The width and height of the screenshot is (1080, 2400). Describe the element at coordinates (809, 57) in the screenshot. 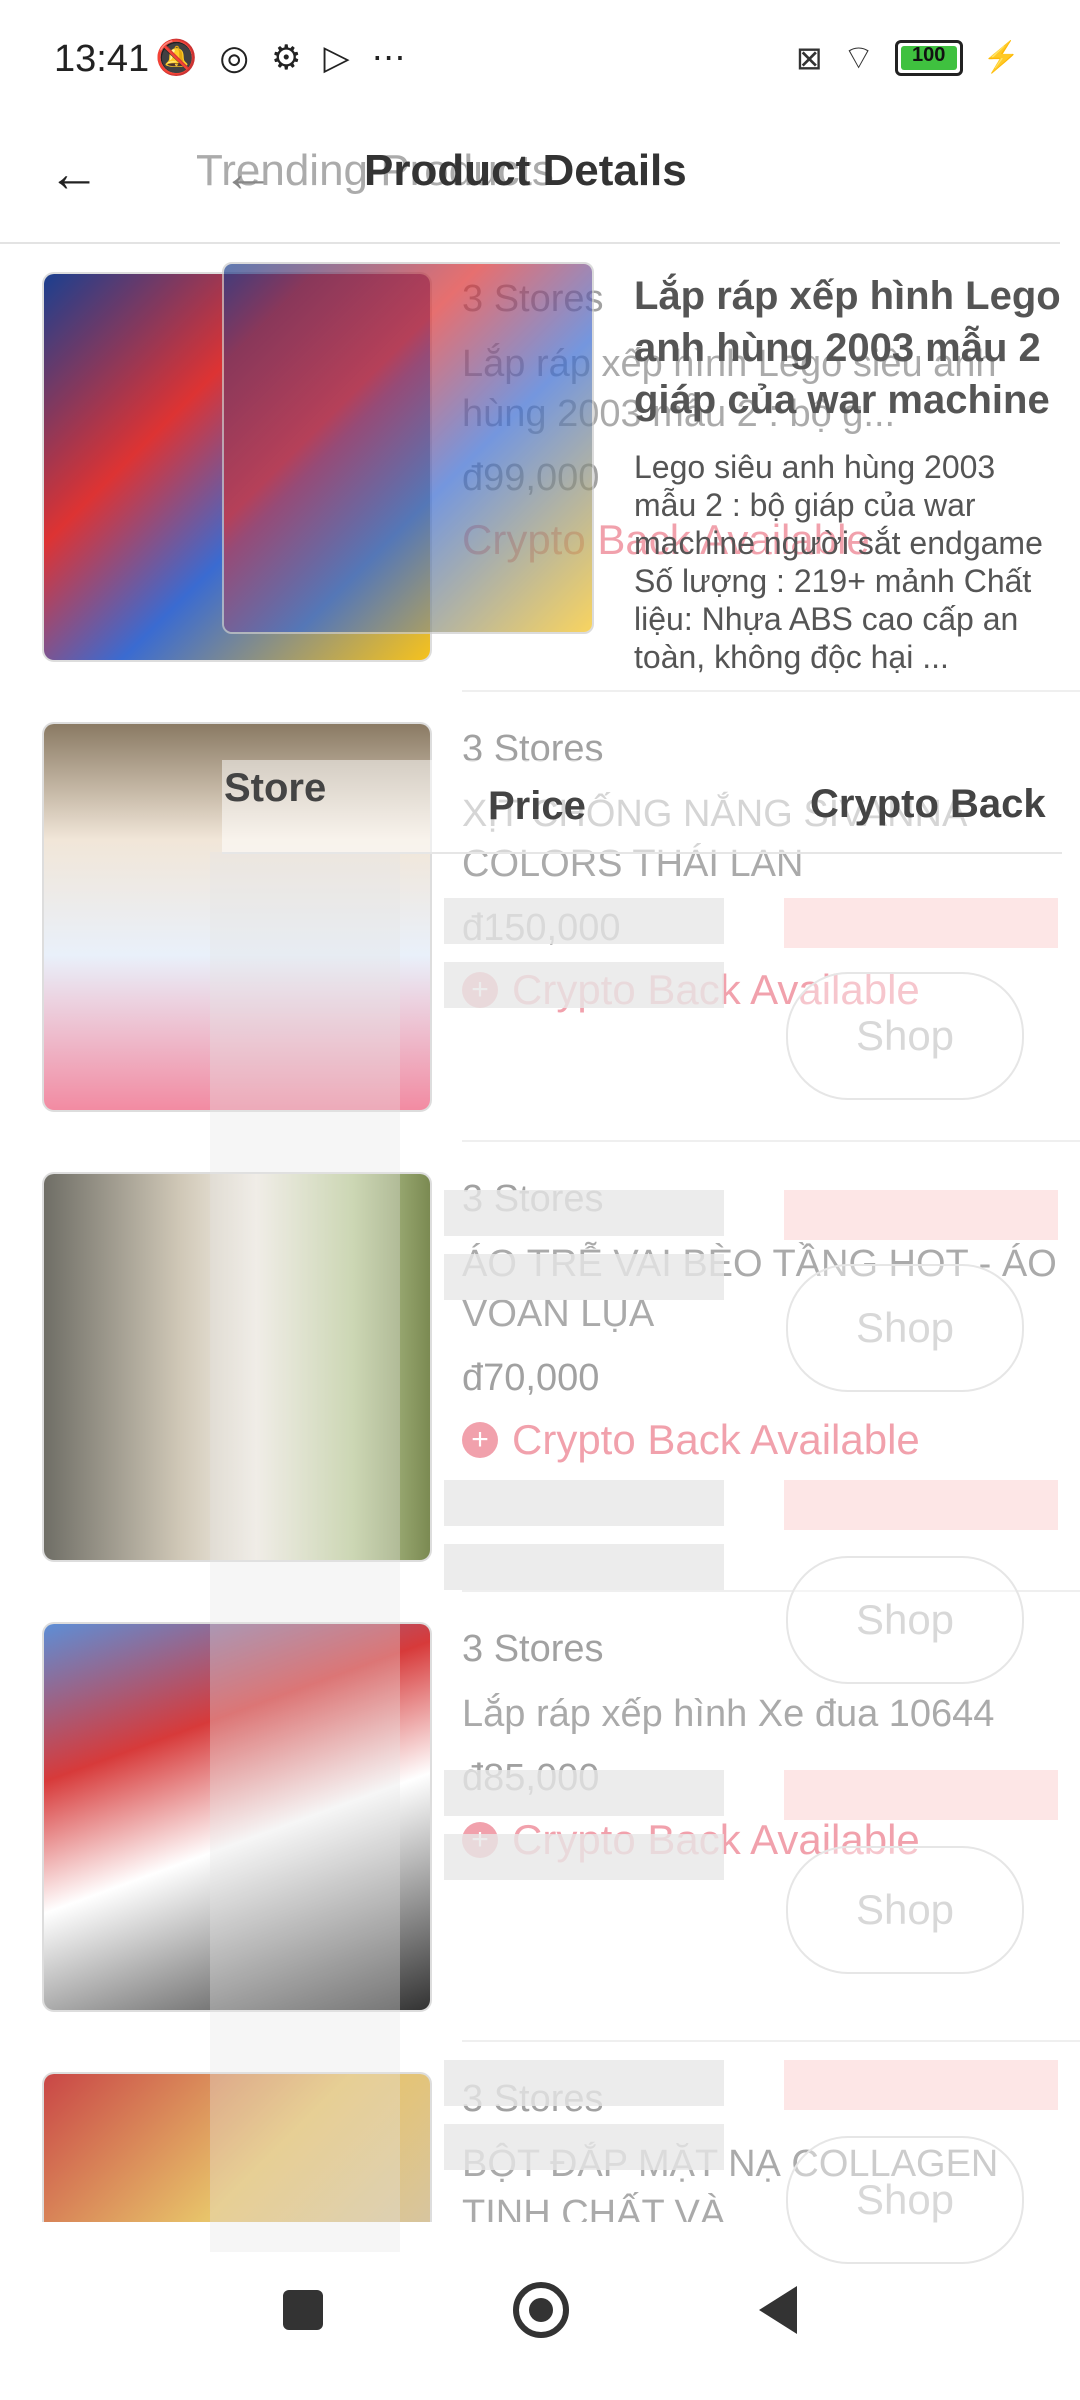

I see `sim-off-icon: ⊠` at that location.